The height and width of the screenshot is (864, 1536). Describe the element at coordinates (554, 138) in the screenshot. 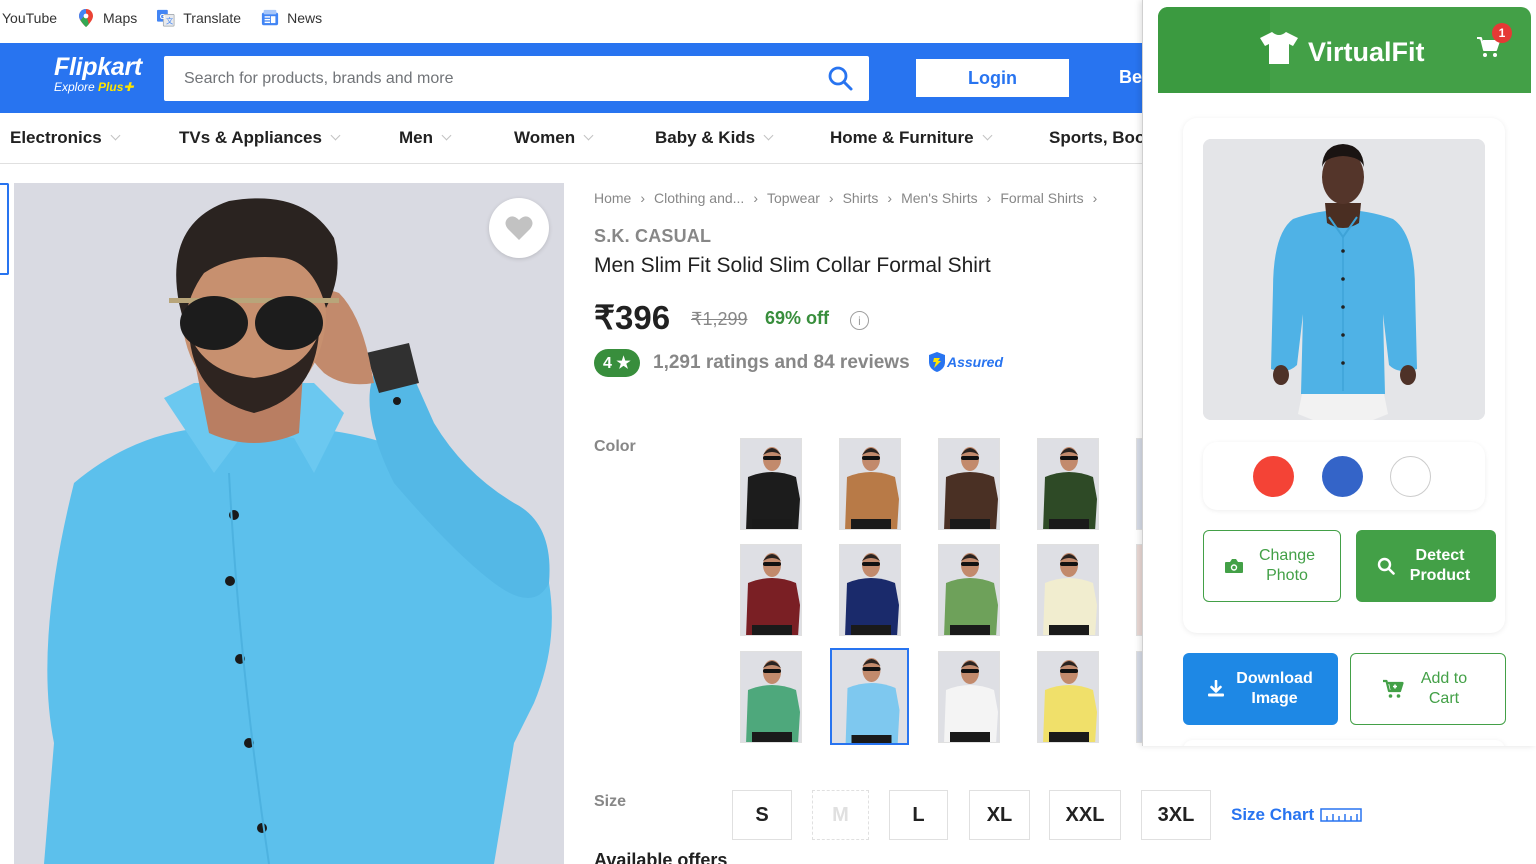

I see `category-women: Women` at that location.